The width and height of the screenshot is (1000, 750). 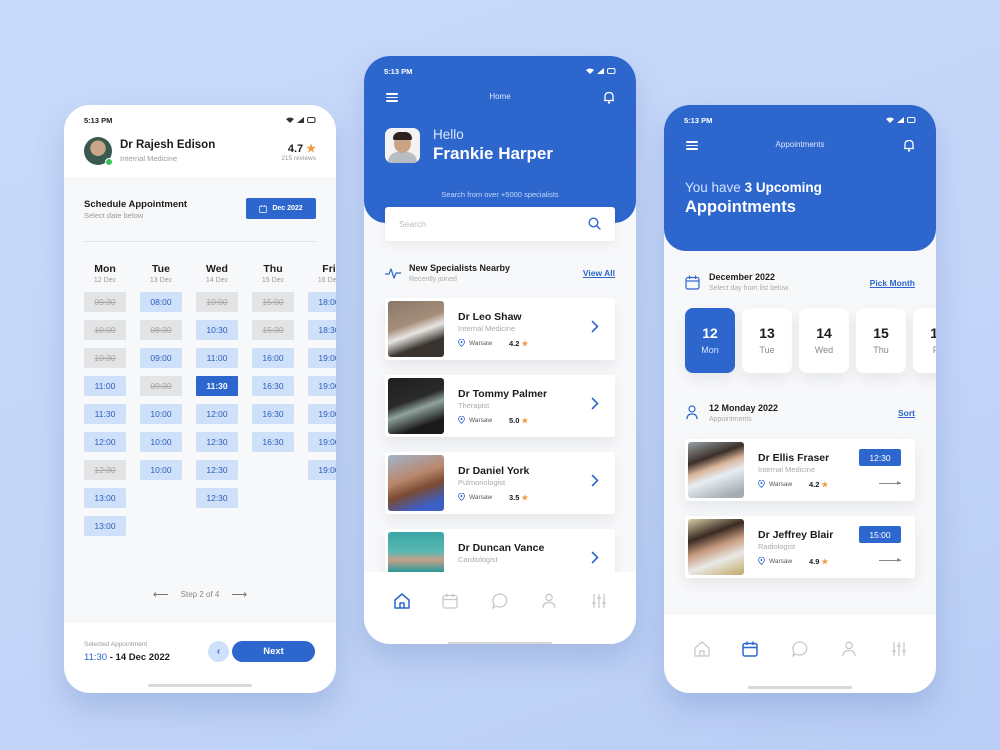 I want to click on time-slot: 16:00, so click(x=273, y=358).